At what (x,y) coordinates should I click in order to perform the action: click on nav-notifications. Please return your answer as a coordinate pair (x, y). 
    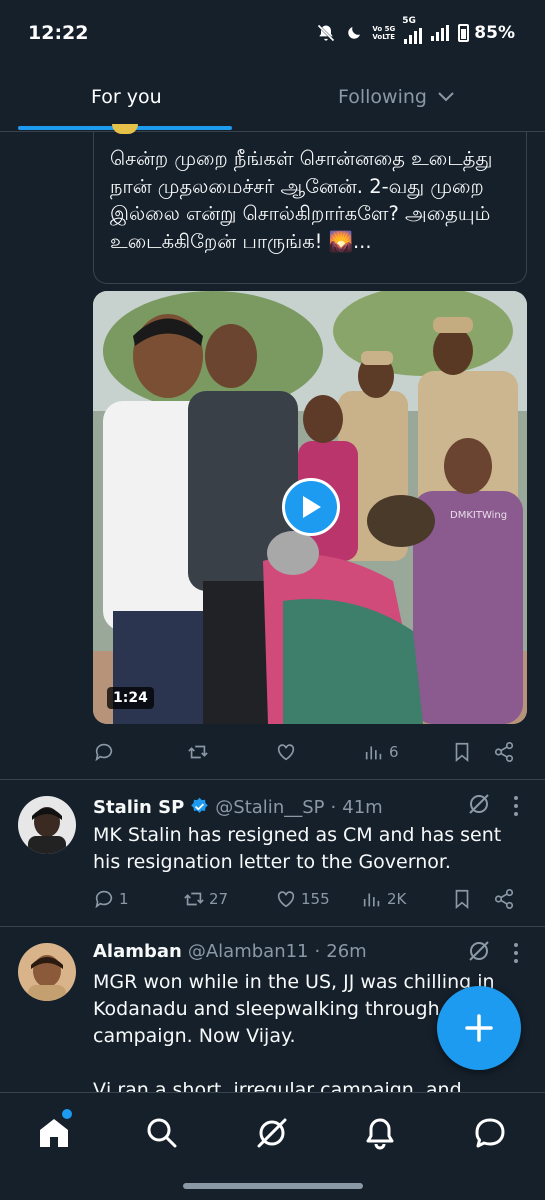
    Looking at the image, I should click on (380, 1133).